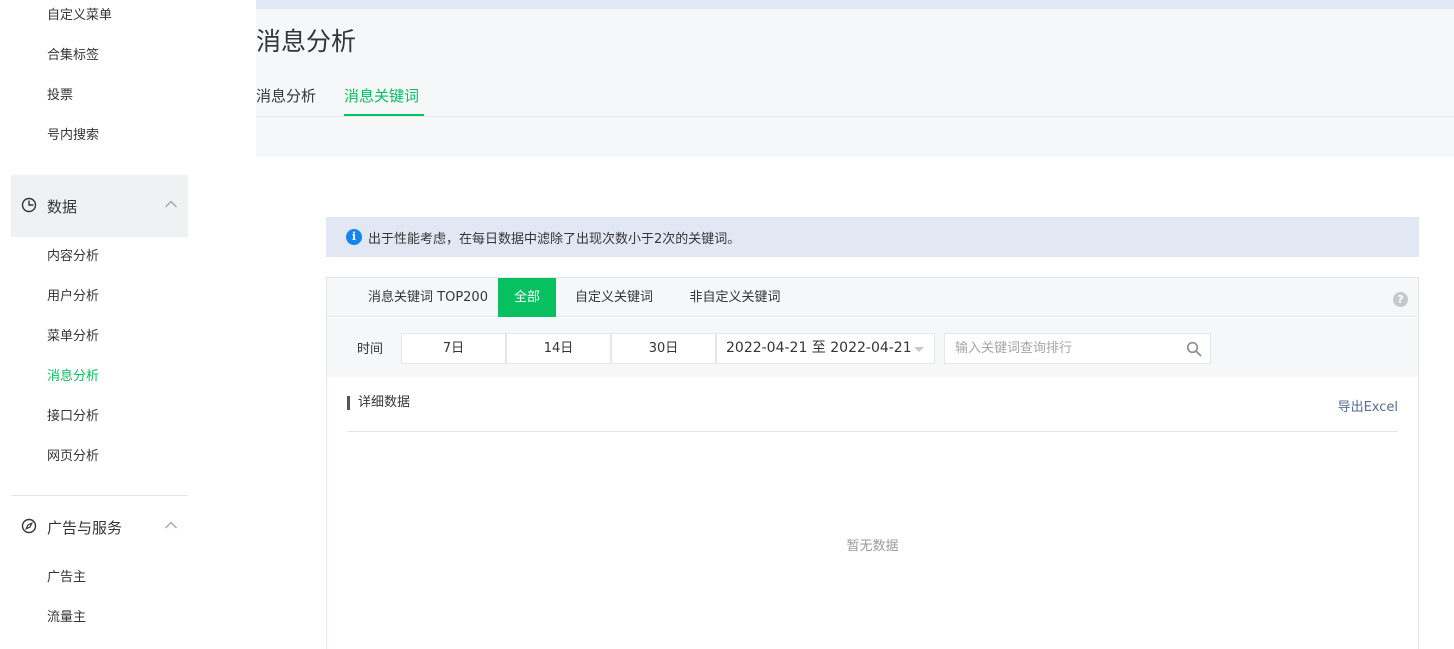  Describe the element at coordinates (73, 297) in the screenshot. I see `sidebar-item-user-analysis: 用户分析` at that location.